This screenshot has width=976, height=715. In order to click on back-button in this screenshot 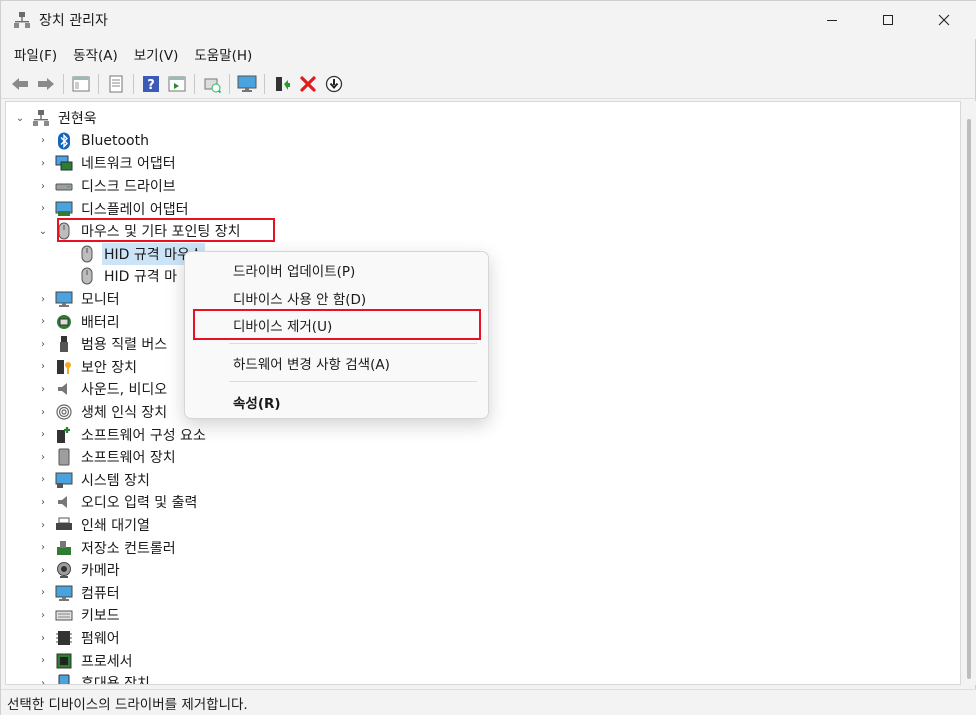, I will do `click(20, 84)`.